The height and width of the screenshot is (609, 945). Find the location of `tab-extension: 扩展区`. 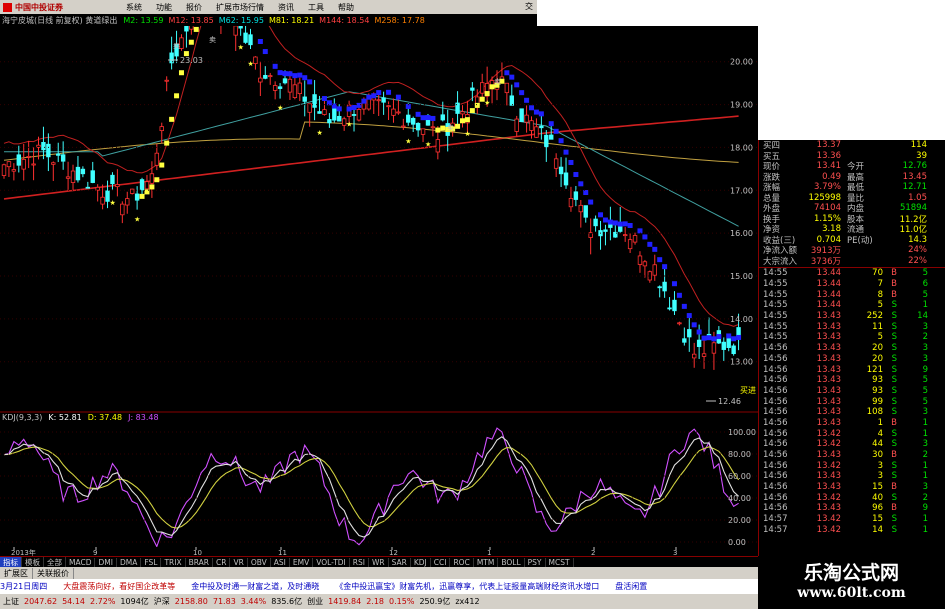

tab-extension: 扩展区 is located at coordinates (16, 573).